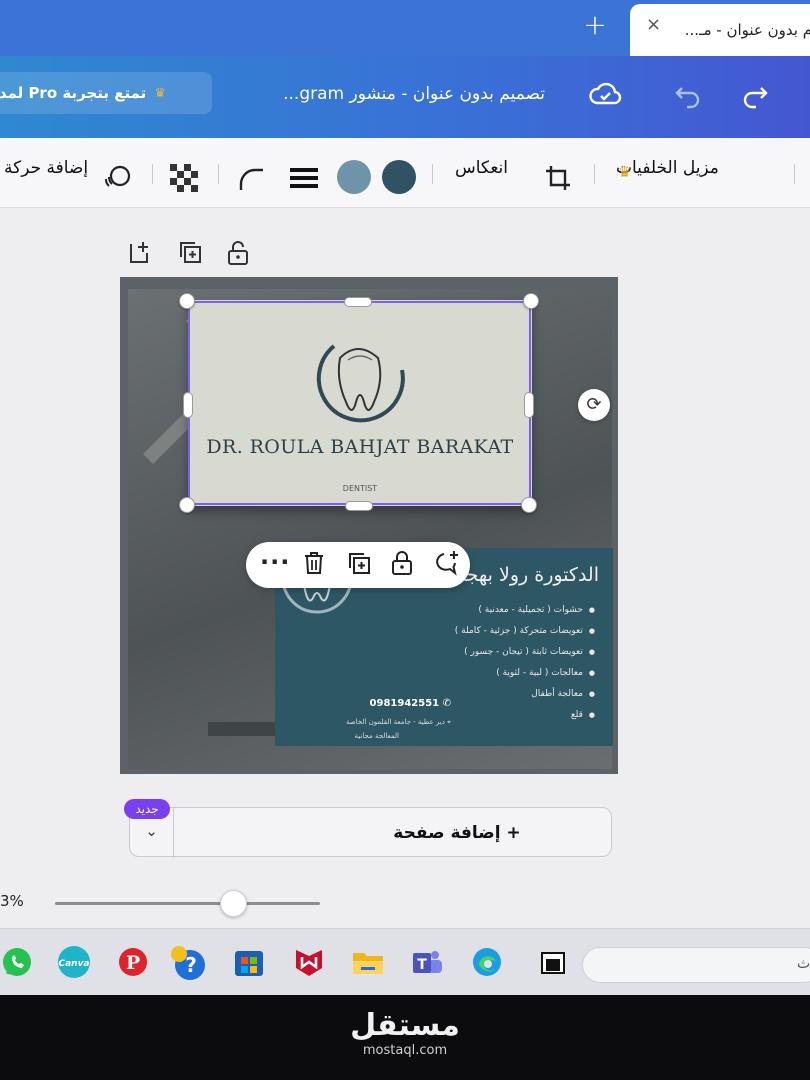 The width and height of the screenshot is (810, 1080). I want to click on corner-radius-icon, so click(252, 181).